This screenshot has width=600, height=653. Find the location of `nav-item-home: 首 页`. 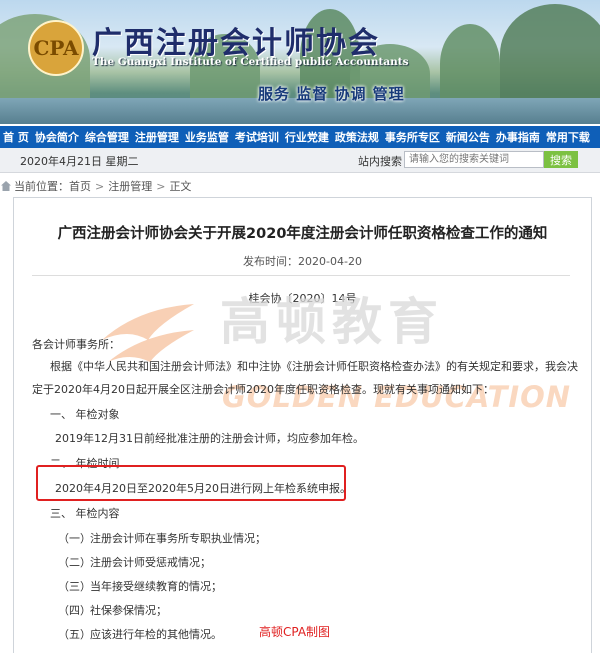

nav-item-home: 首 页 is located at coordinates (16, 137).